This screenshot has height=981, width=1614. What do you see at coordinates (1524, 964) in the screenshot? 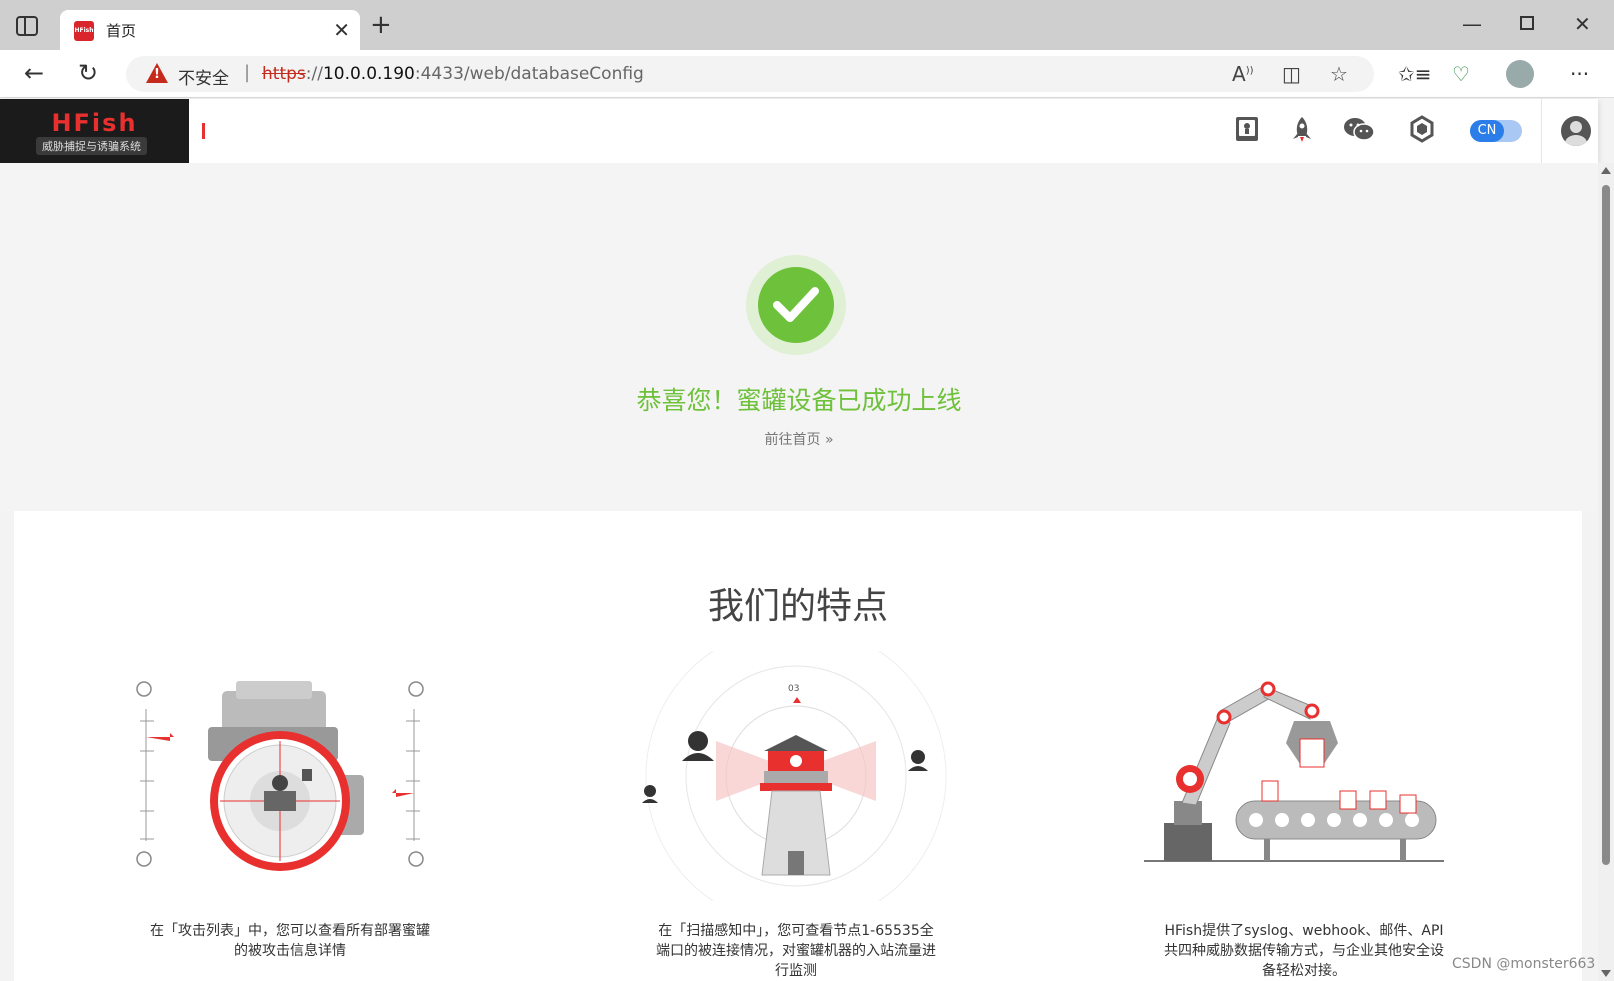
I see `watermark: CSDN @monster663` at bounding box center [1524, 964].